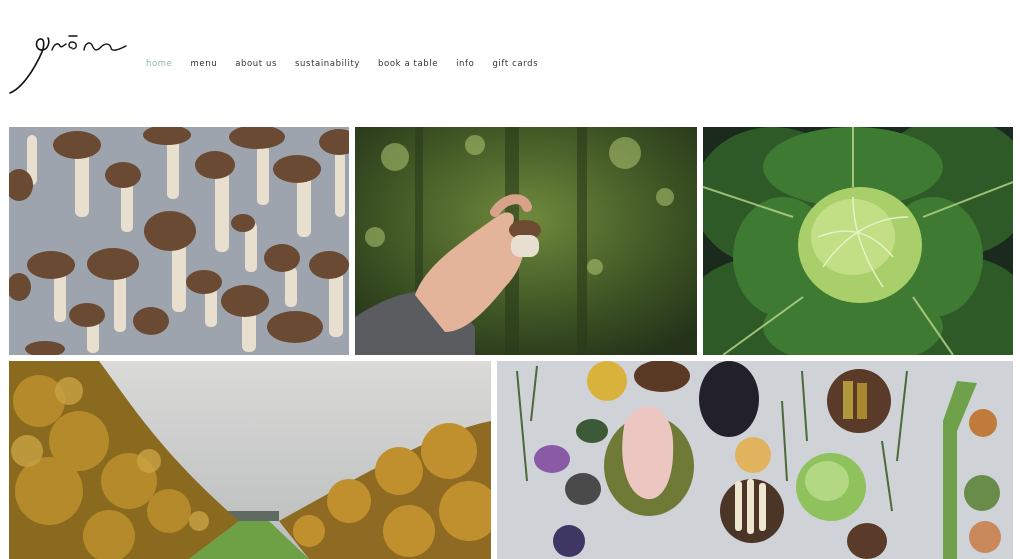  Describe the element at coordinates (515, 64) in the screenshot. I see `nav-gift-cards: gift cards` at that location.